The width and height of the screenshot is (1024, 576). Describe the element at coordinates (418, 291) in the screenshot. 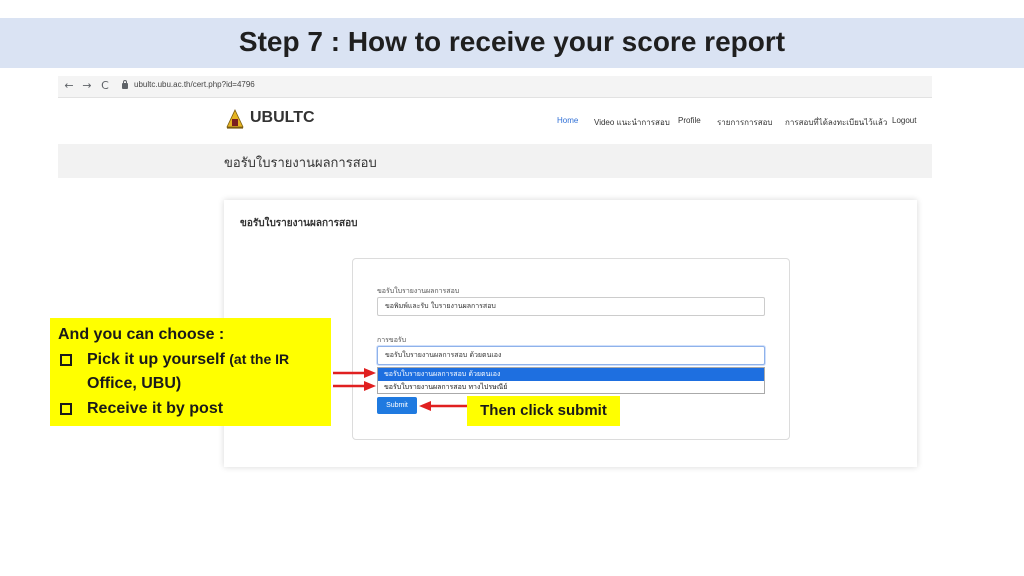

I see `request-type-label: ขอรับใบรายงานผลการสอบ` at that location.